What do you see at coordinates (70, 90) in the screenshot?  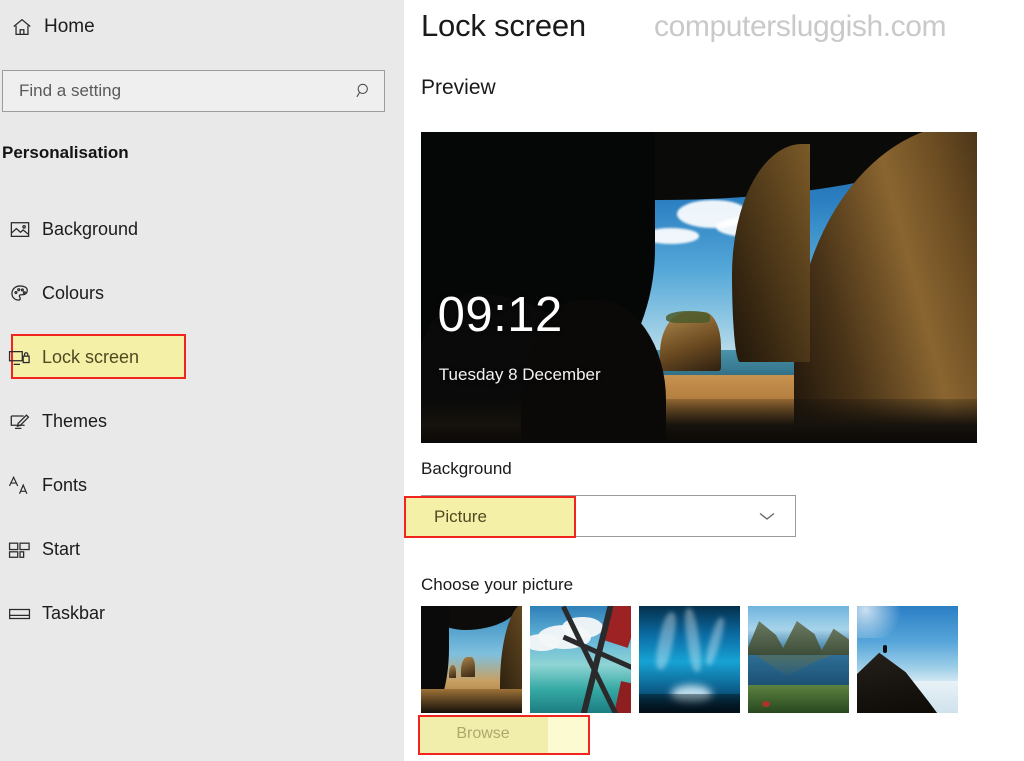 I see `search-placeholder: Find a setting` at bounding box center [70, 90].